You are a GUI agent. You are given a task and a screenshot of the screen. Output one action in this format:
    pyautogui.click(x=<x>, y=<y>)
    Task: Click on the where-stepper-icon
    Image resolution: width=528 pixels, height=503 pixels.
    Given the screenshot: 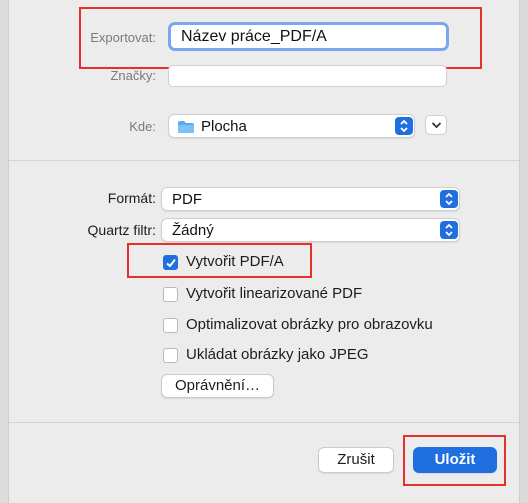 What is the action you would take?
    pyautogui.click(x=404, y=126)
    